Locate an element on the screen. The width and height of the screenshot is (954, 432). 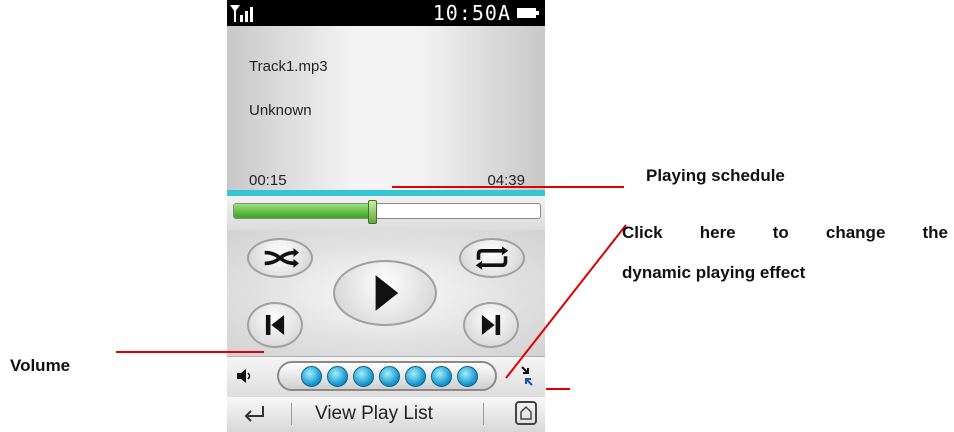
shuffle-icon is located at coordinates (281, 258).